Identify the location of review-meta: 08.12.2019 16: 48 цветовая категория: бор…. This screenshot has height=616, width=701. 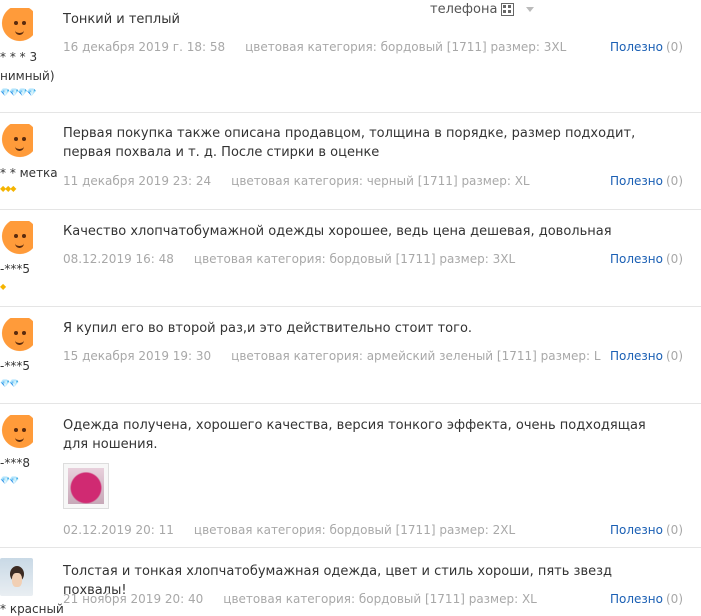
(289, 259).